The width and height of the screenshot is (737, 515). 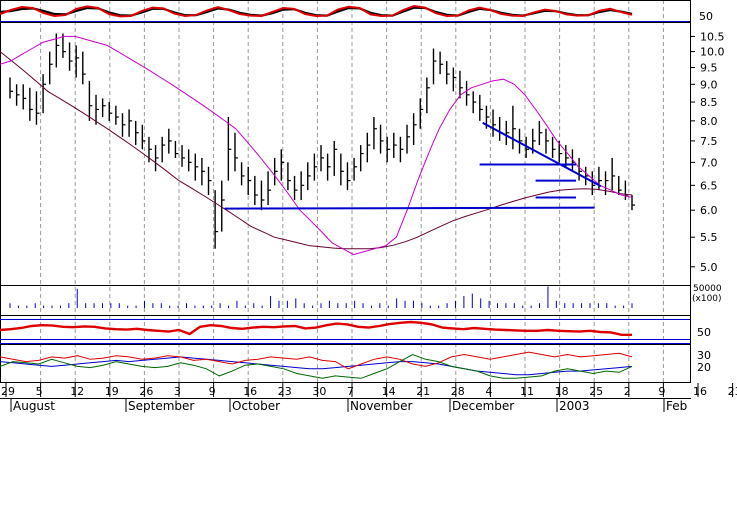 I want to click on dmi-series, so click(x=316, y=365).